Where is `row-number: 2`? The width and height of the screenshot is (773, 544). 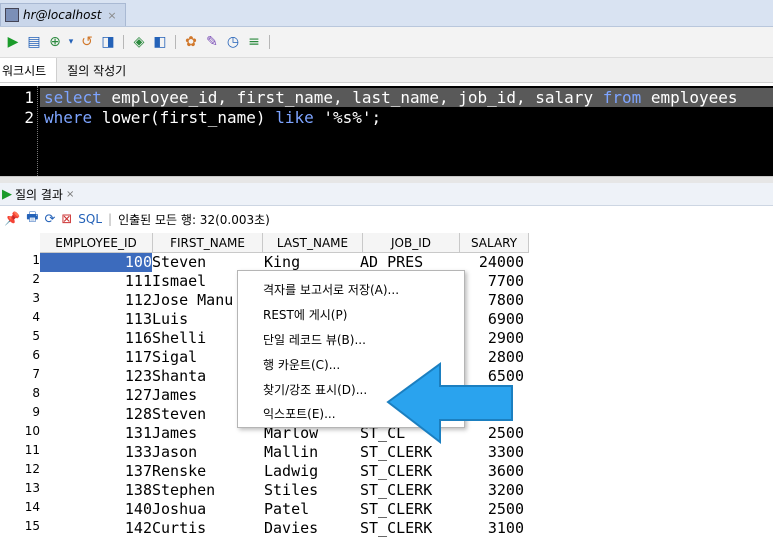
row-number: 2 is located at coordinates (36, 279).